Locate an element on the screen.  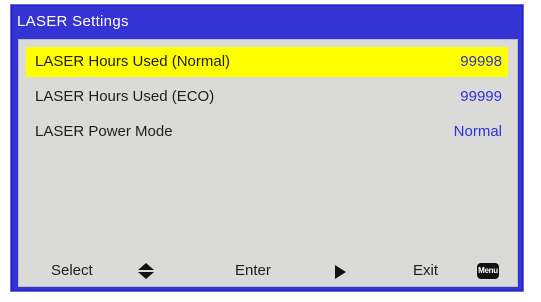
select-hint-label: Select is located at coordinates (72, 270).